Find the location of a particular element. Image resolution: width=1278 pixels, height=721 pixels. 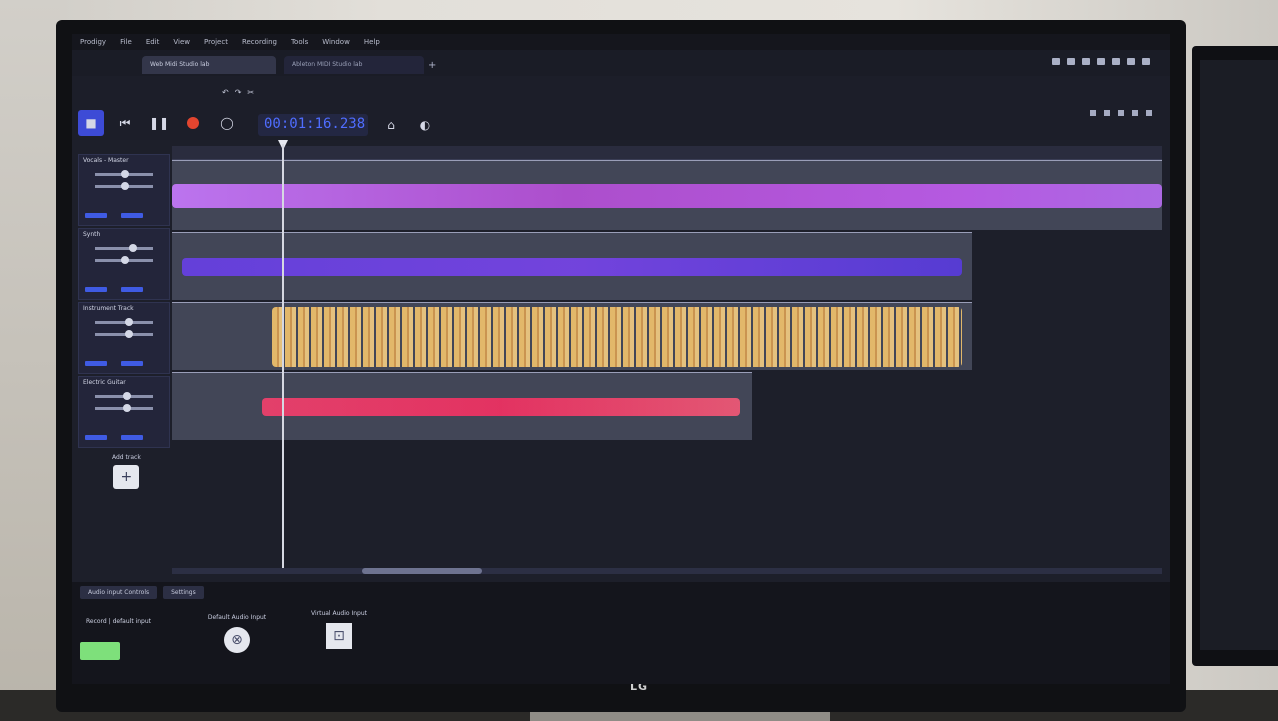

redo-icon: ↷ is located at coordinates (238, 92).